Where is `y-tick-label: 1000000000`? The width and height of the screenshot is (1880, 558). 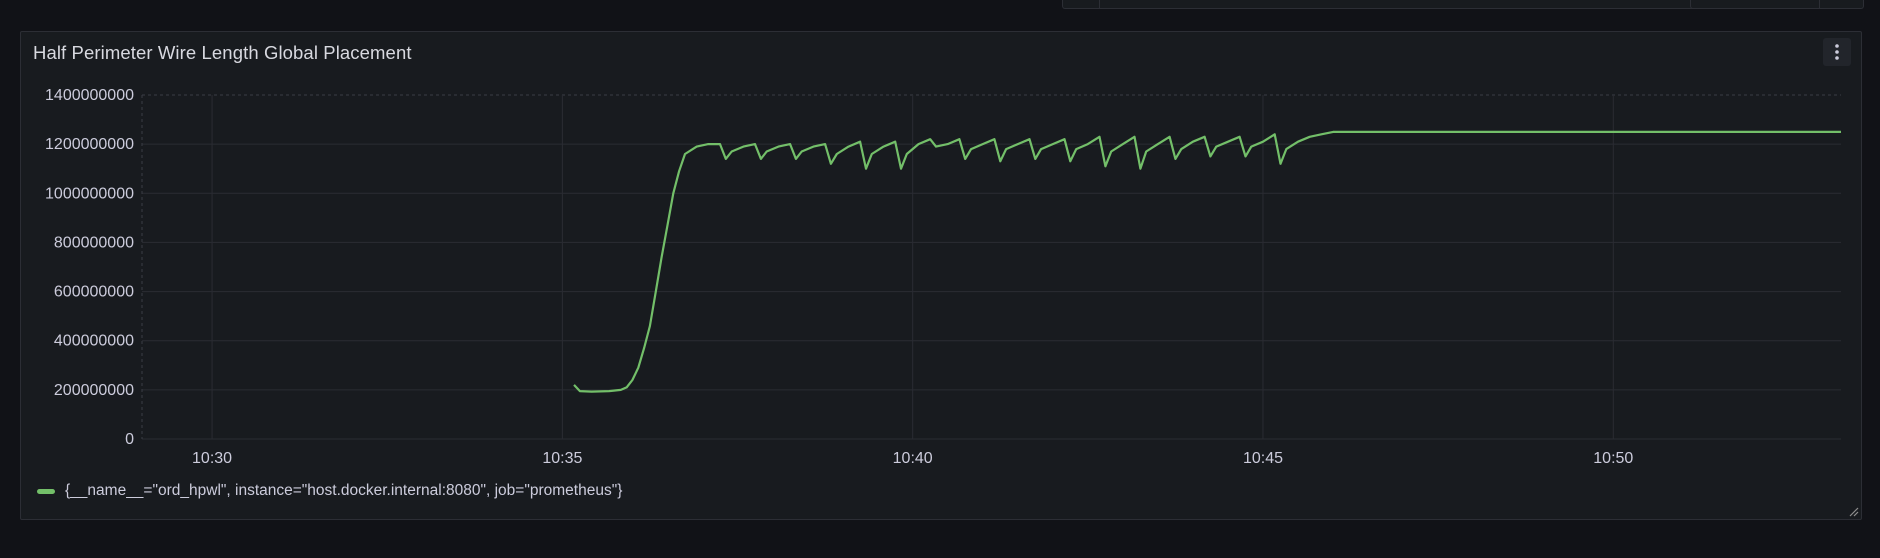
y-tick-label: 1000000000 is located at coordinates (89, 193).